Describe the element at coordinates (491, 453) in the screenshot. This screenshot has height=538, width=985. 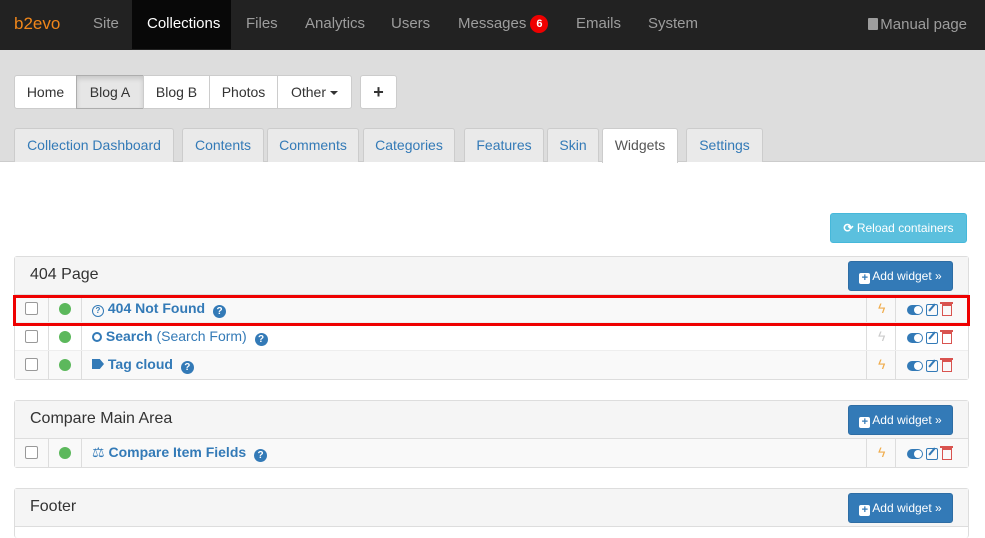
I see `widget-row: ⚖ Compare Item Fields ? ϟ` at that location.